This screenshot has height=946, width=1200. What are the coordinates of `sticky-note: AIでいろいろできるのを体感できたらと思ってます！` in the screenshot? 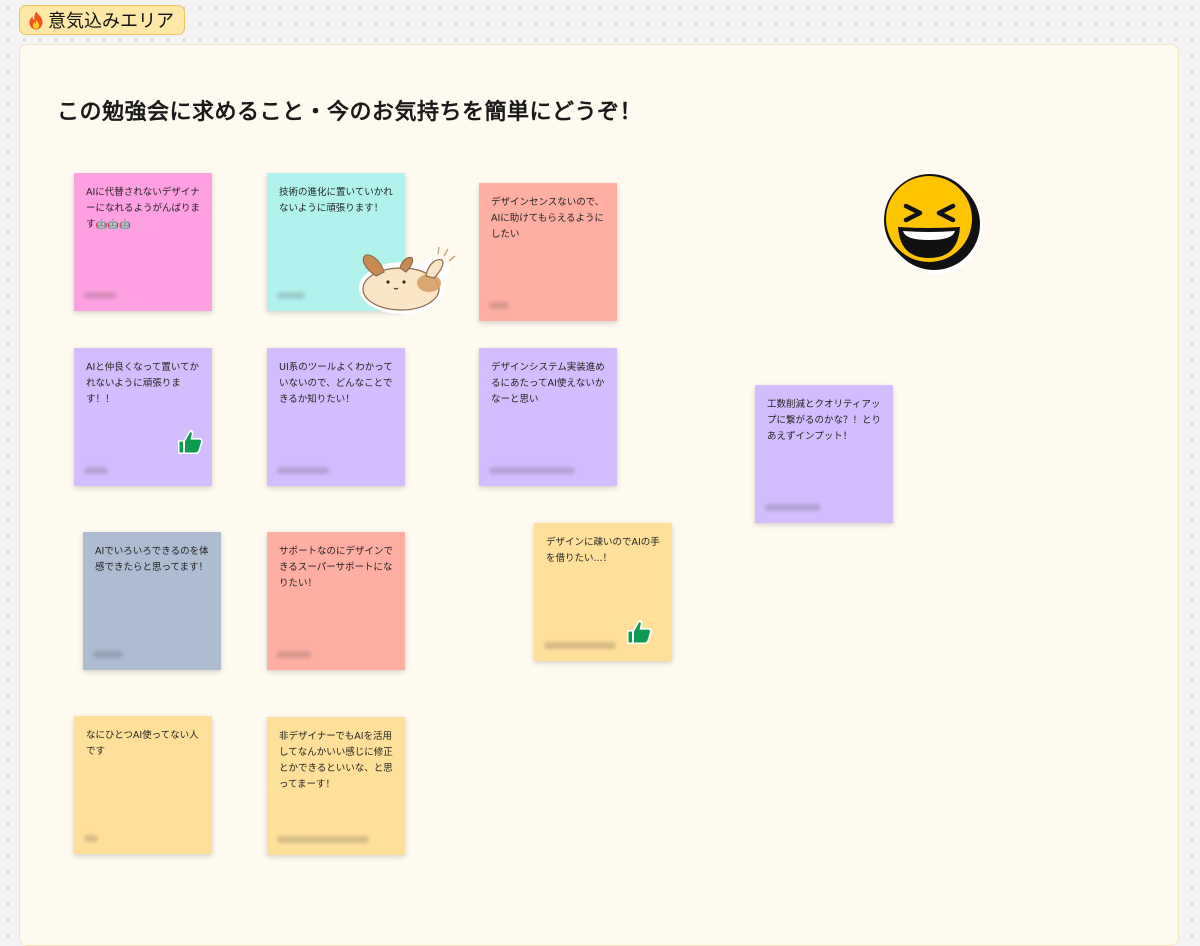 It's located at (152, 601).